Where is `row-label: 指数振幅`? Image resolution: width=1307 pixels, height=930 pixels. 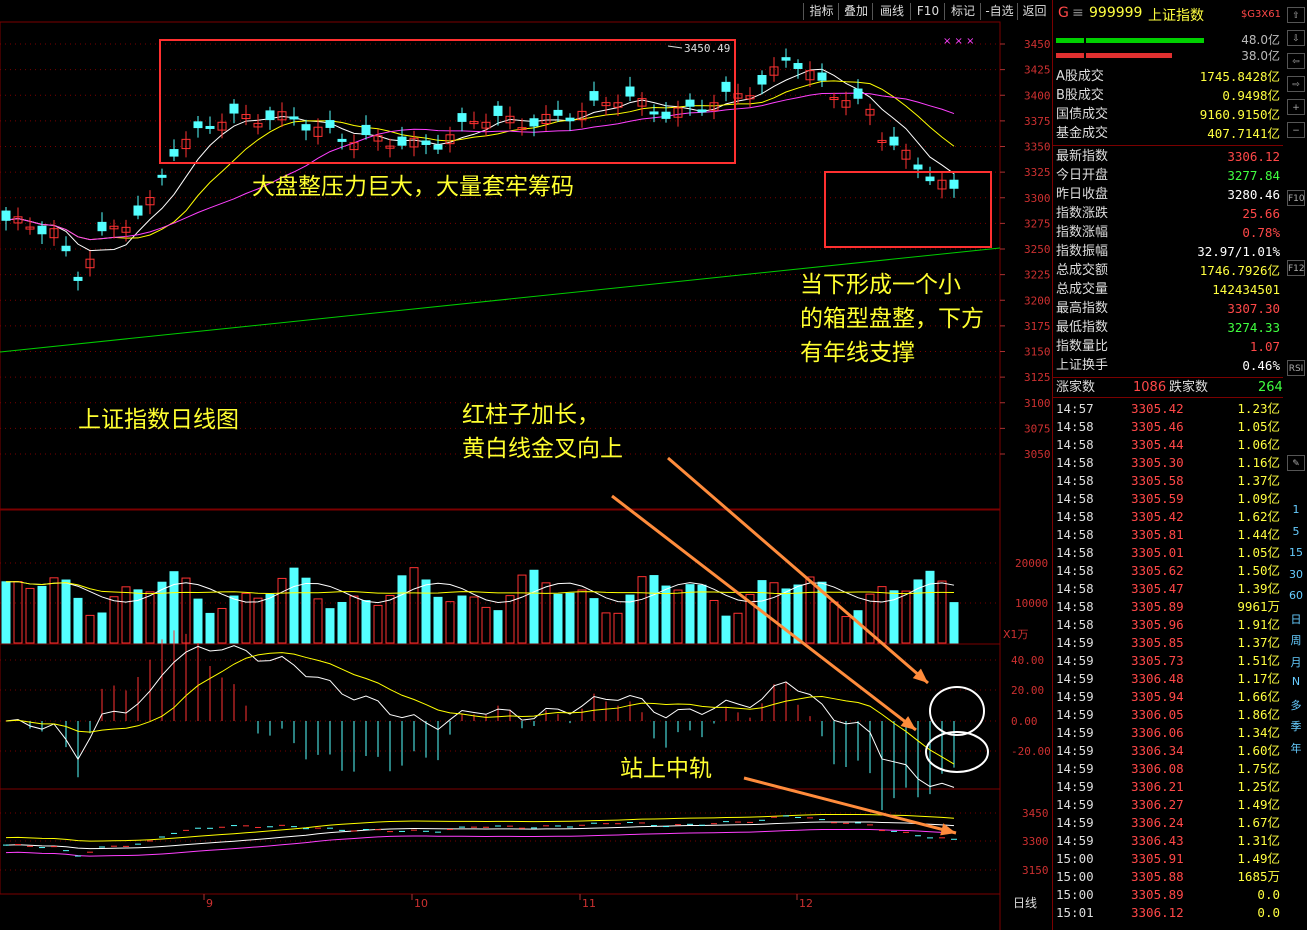 row-label: 指数振幅 is located at coordinates (1082, 251).